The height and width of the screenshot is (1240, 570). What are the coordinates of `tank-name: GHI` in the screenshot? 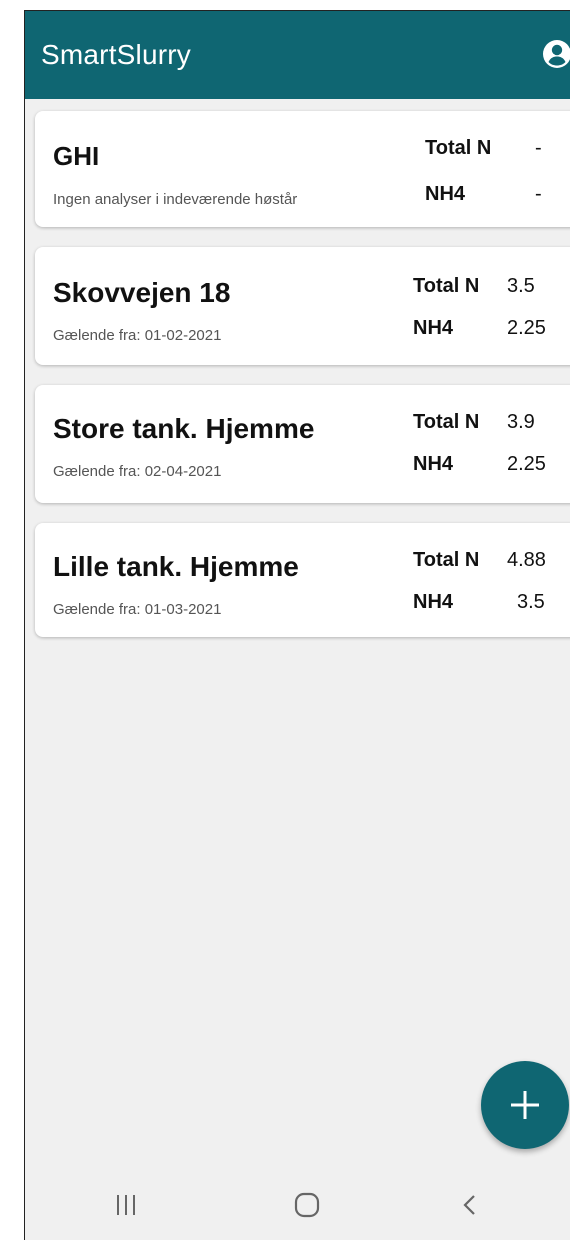 It's located at (76, 156).